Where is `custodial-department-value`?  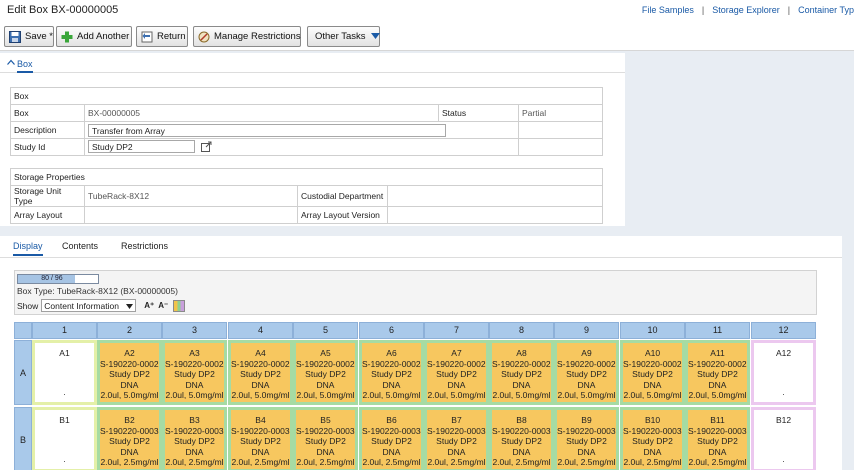
custodial-department-value is located at coordinates (495, 196).